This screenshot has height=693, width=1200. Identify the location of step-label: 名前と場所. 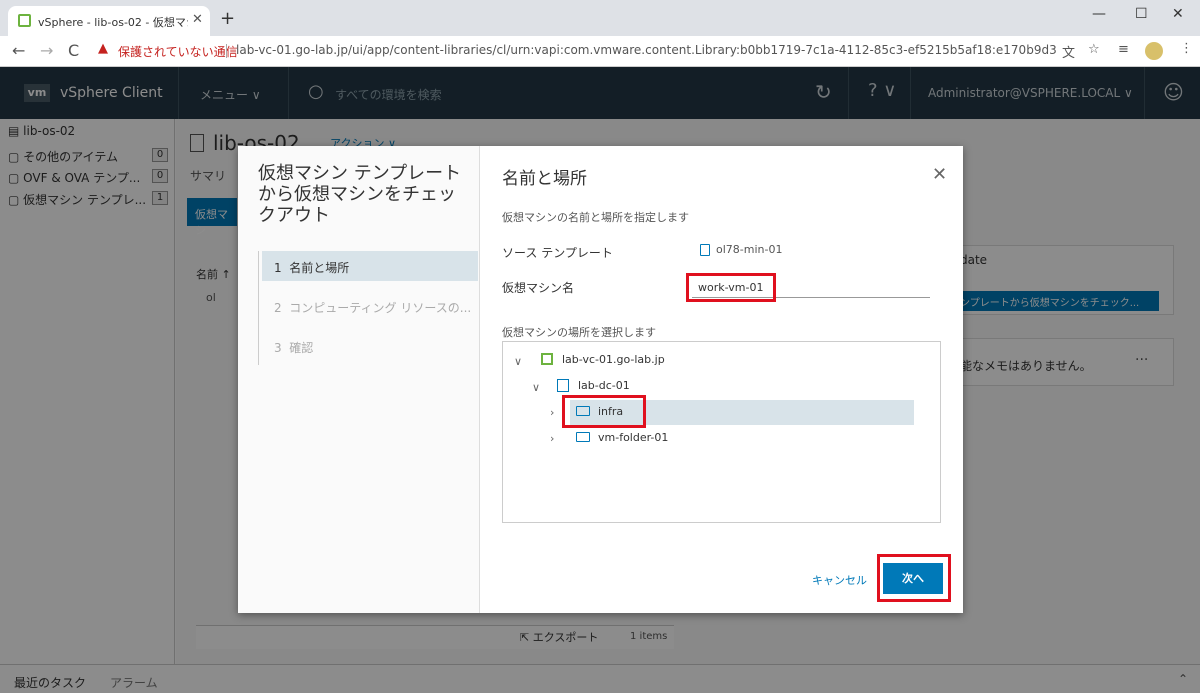
(319, 268).